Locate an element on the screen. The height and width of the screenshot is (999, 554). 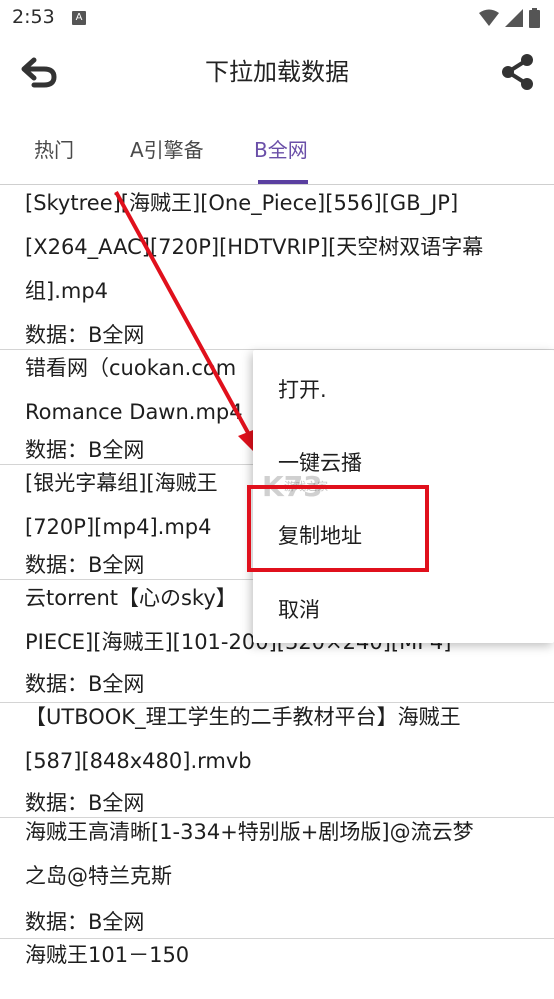
title-line: 之岛@特兰克斯 is located at coordinates (98, 876).